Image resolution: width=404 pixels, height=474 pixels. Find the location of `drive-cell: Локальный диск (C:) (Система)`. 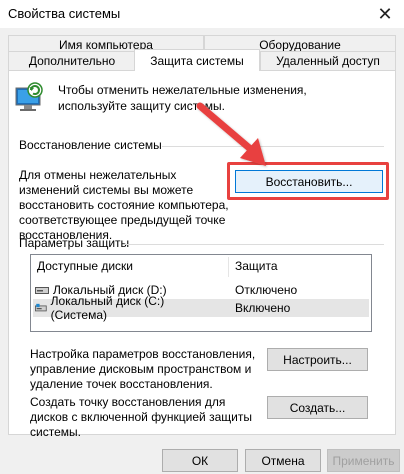

drive-cell: Локальный диск (C:) (Система) is located at coordinates (115, 308).